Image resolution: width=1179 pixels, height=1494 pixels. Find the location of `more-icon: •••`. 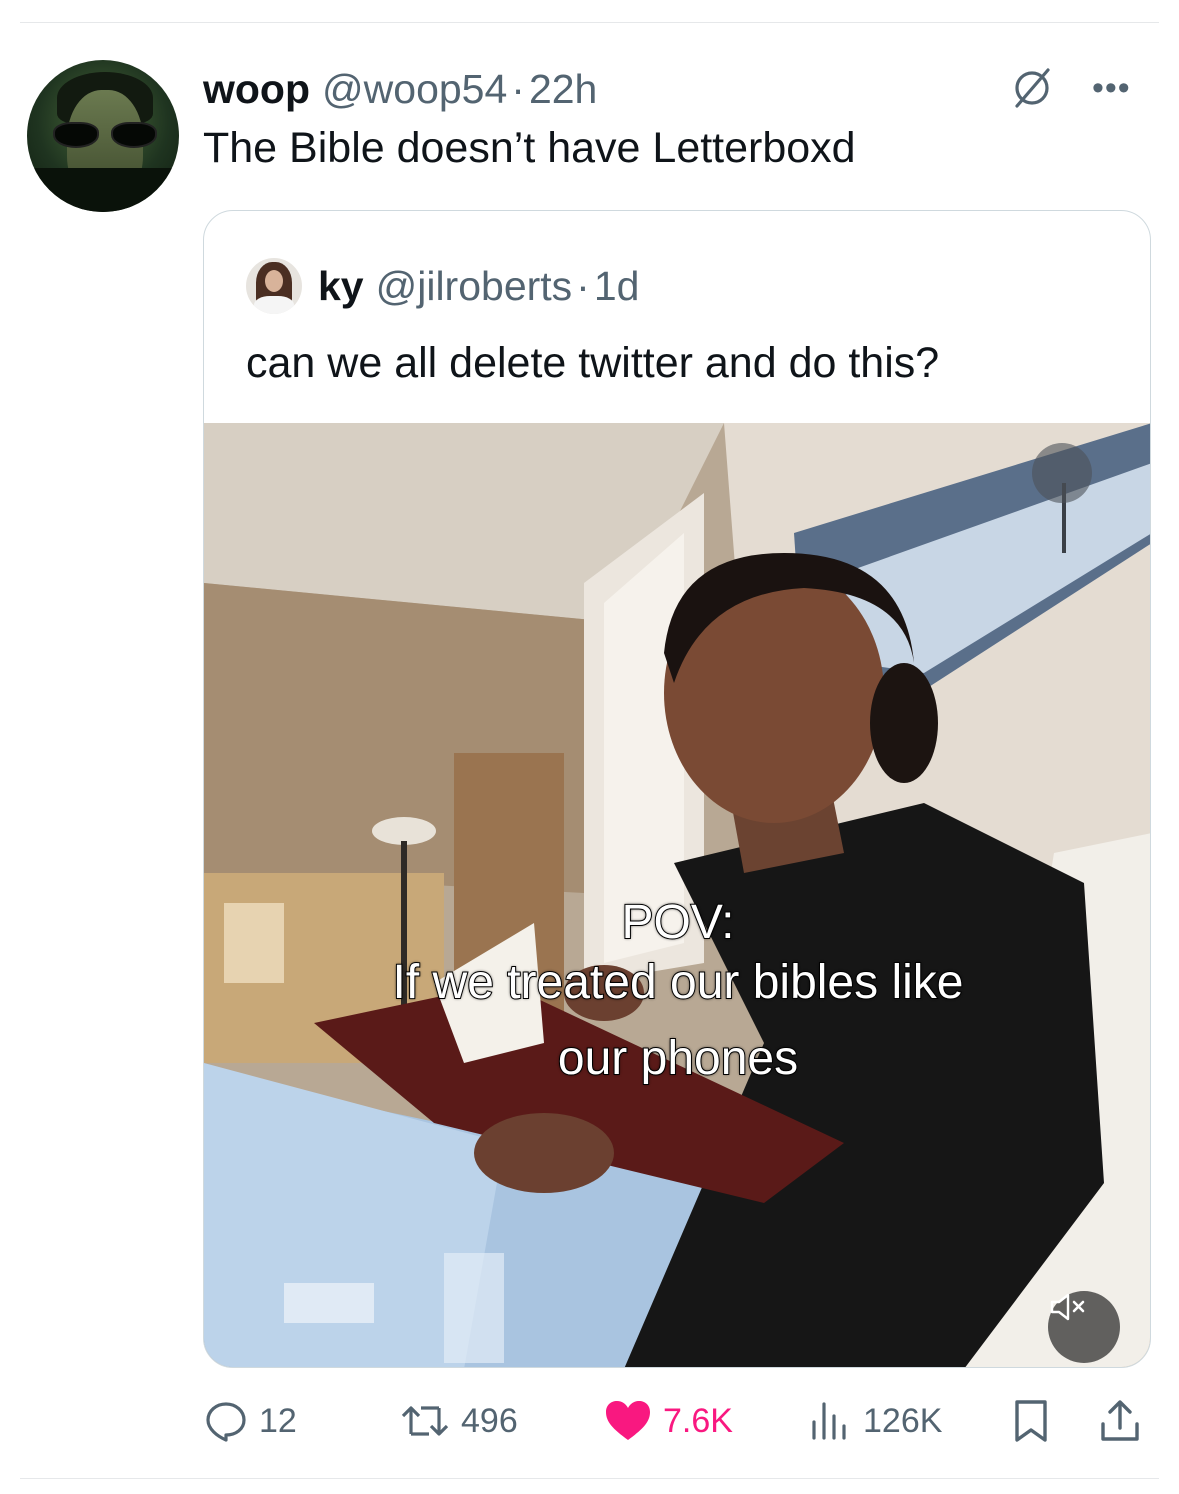

more-icon: ••• is located at coordinates (1111, 88).